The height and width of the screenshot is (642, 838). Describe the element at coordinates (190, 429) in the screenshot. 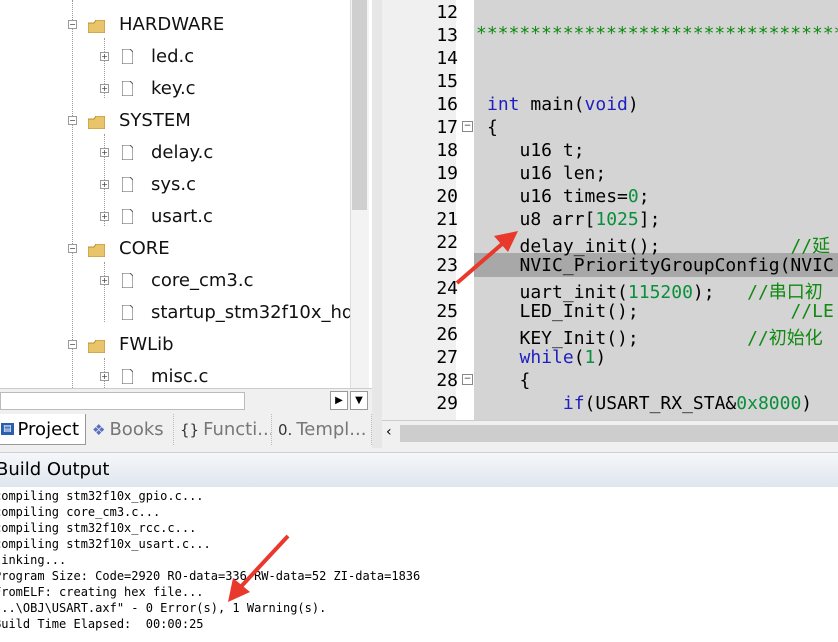

I see `functions-icon: {}` at that location.